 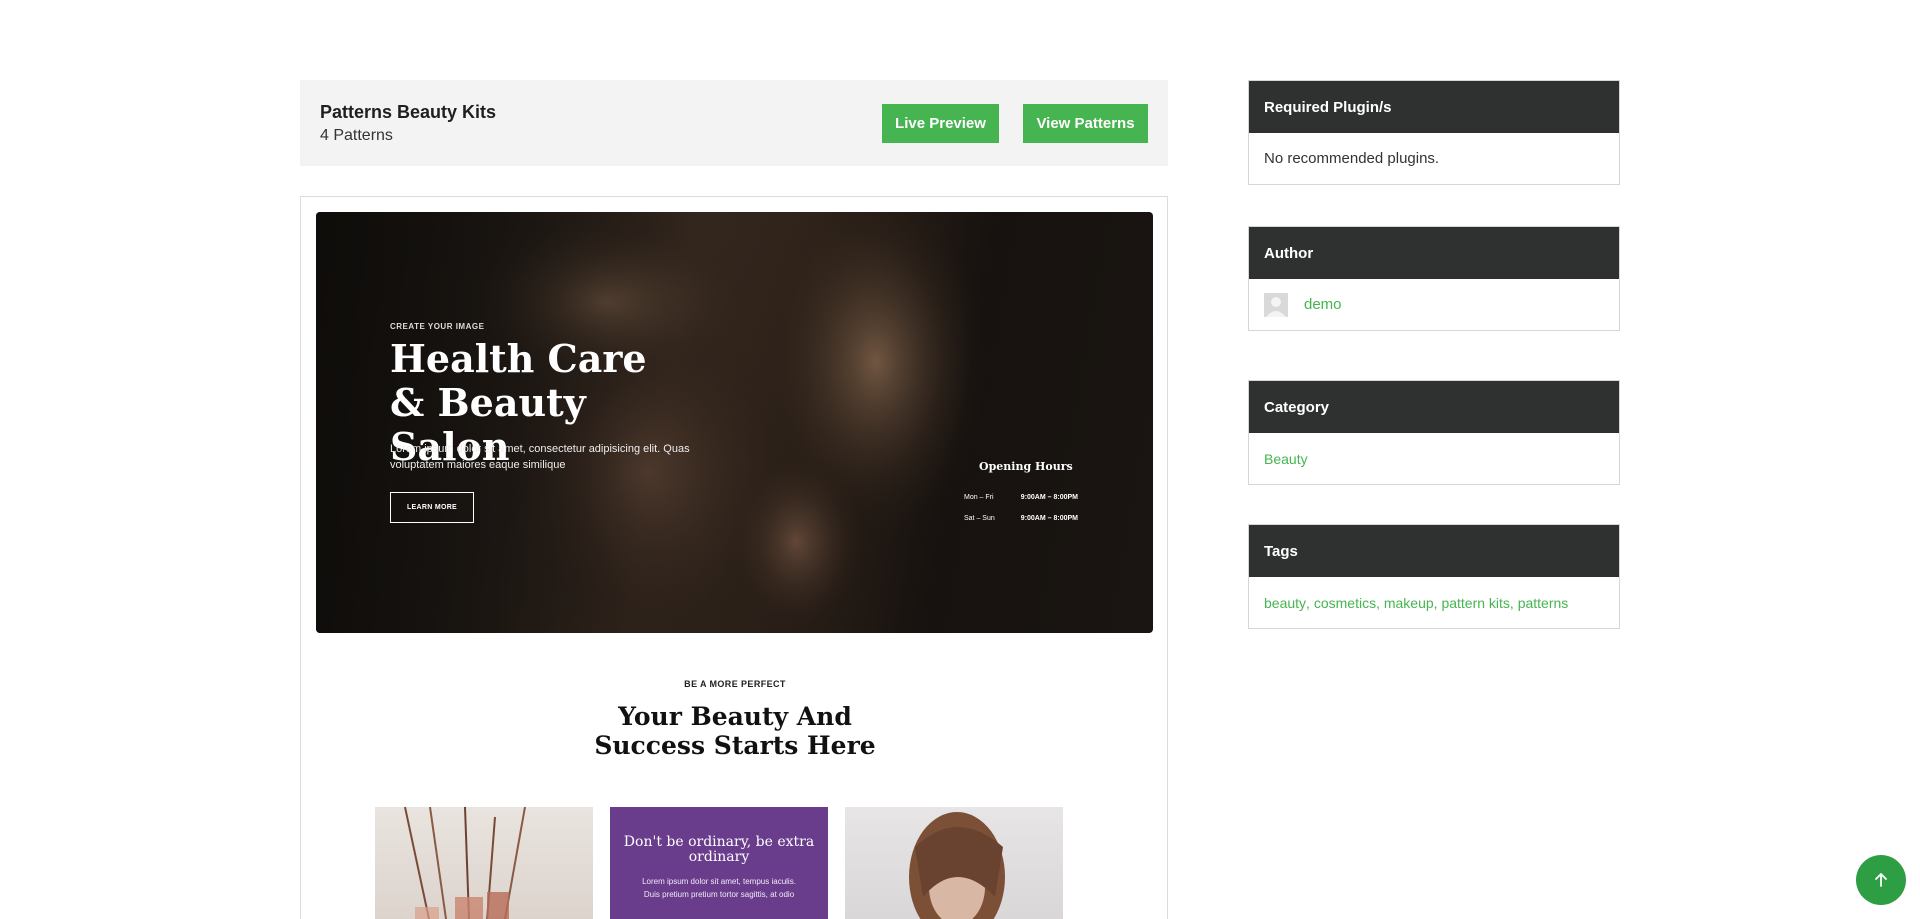 I want to click on scroll-to-top-button, so click(x=1881, y=880).